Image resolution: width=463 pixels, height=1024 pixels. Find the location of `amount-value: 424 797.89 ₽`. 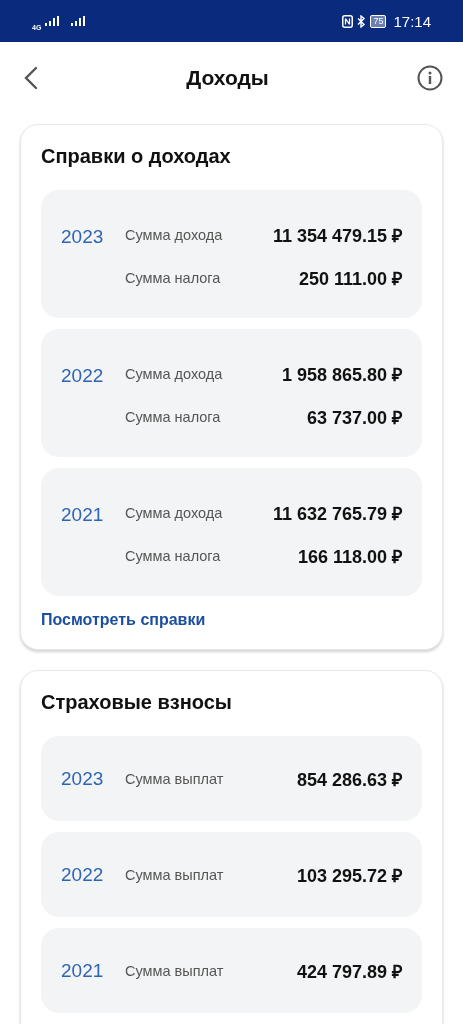

amount-value: 424 797.89 ₽ is located at coordinates (349, 971).